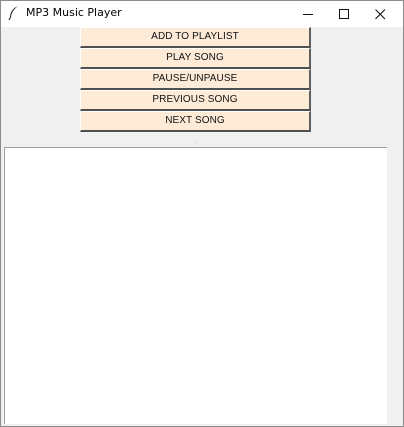 This screenshot has width=404, height=427. What do you see at coordinates (202, 14) in the screenshot?
I see `title-bar: MP3 Music Player` at bounding box center [202, 14].